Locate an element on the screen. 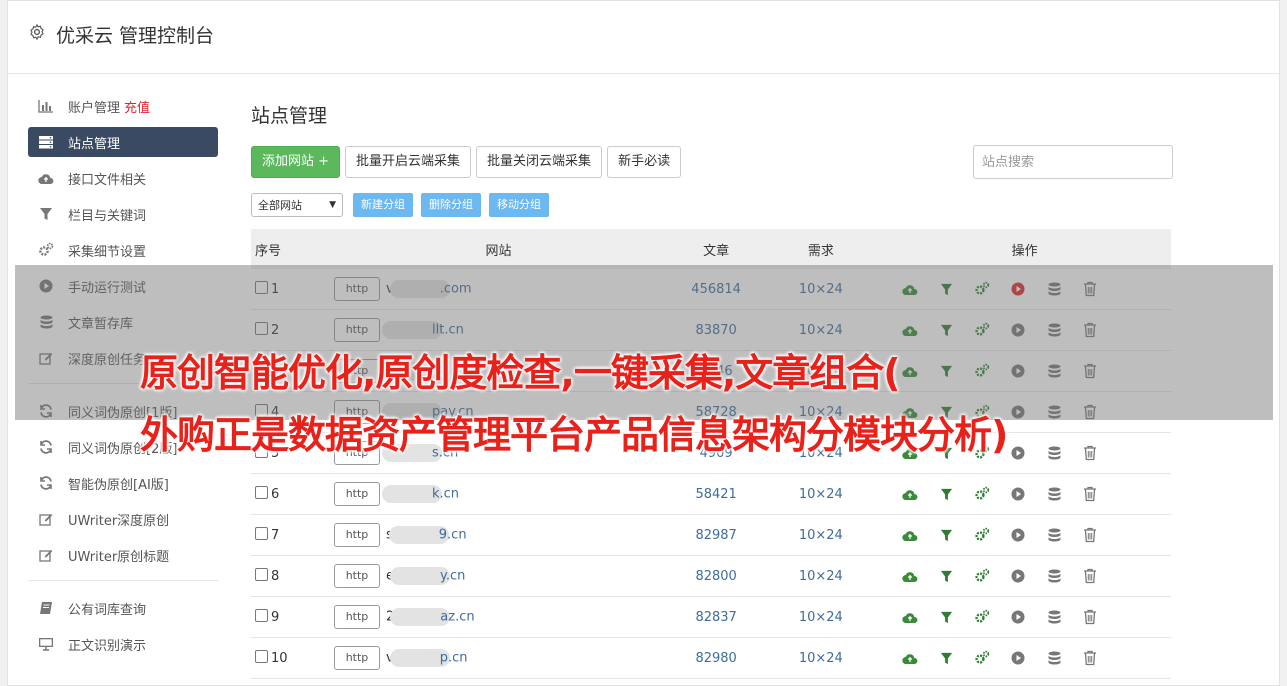  table-row: 8 httpey.cn8280010×24 is located at coordinates (711, 576).